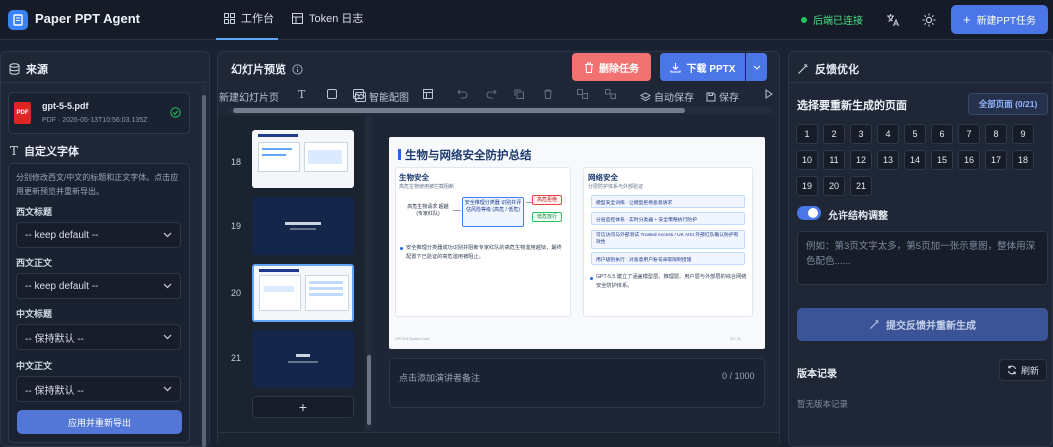  What do you see at coordinates (258, 70) in the screenshot?
I see `preview-title: 幻灯片预览` at bounding box center [258, 70].